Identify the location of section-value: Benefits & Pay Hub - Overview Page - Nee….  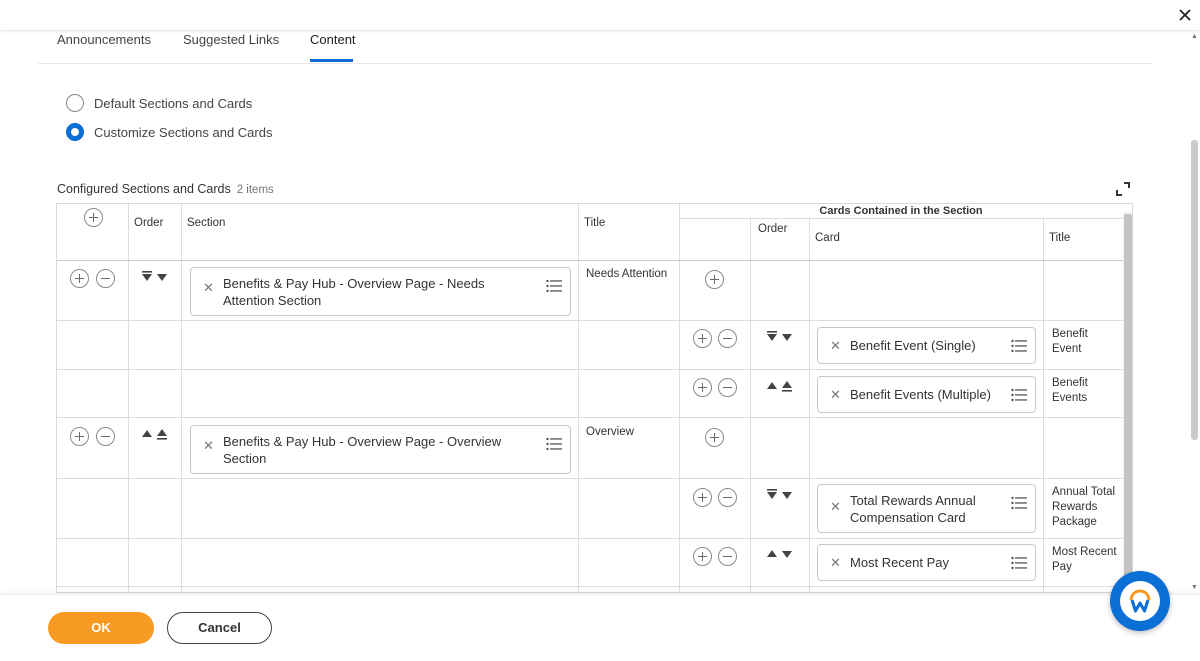
(354, 292).